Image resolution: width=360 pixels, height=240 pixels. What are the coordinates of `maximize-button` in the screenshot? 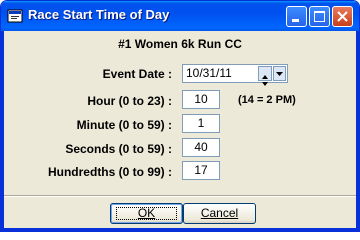 It's located at (319, 16).